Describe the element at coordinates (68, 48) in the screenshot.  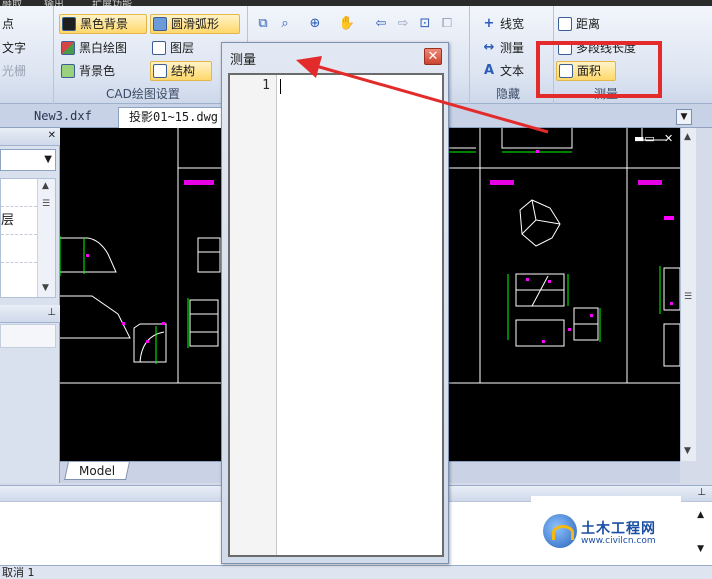
I see `bw-drawing-icon` at that location.